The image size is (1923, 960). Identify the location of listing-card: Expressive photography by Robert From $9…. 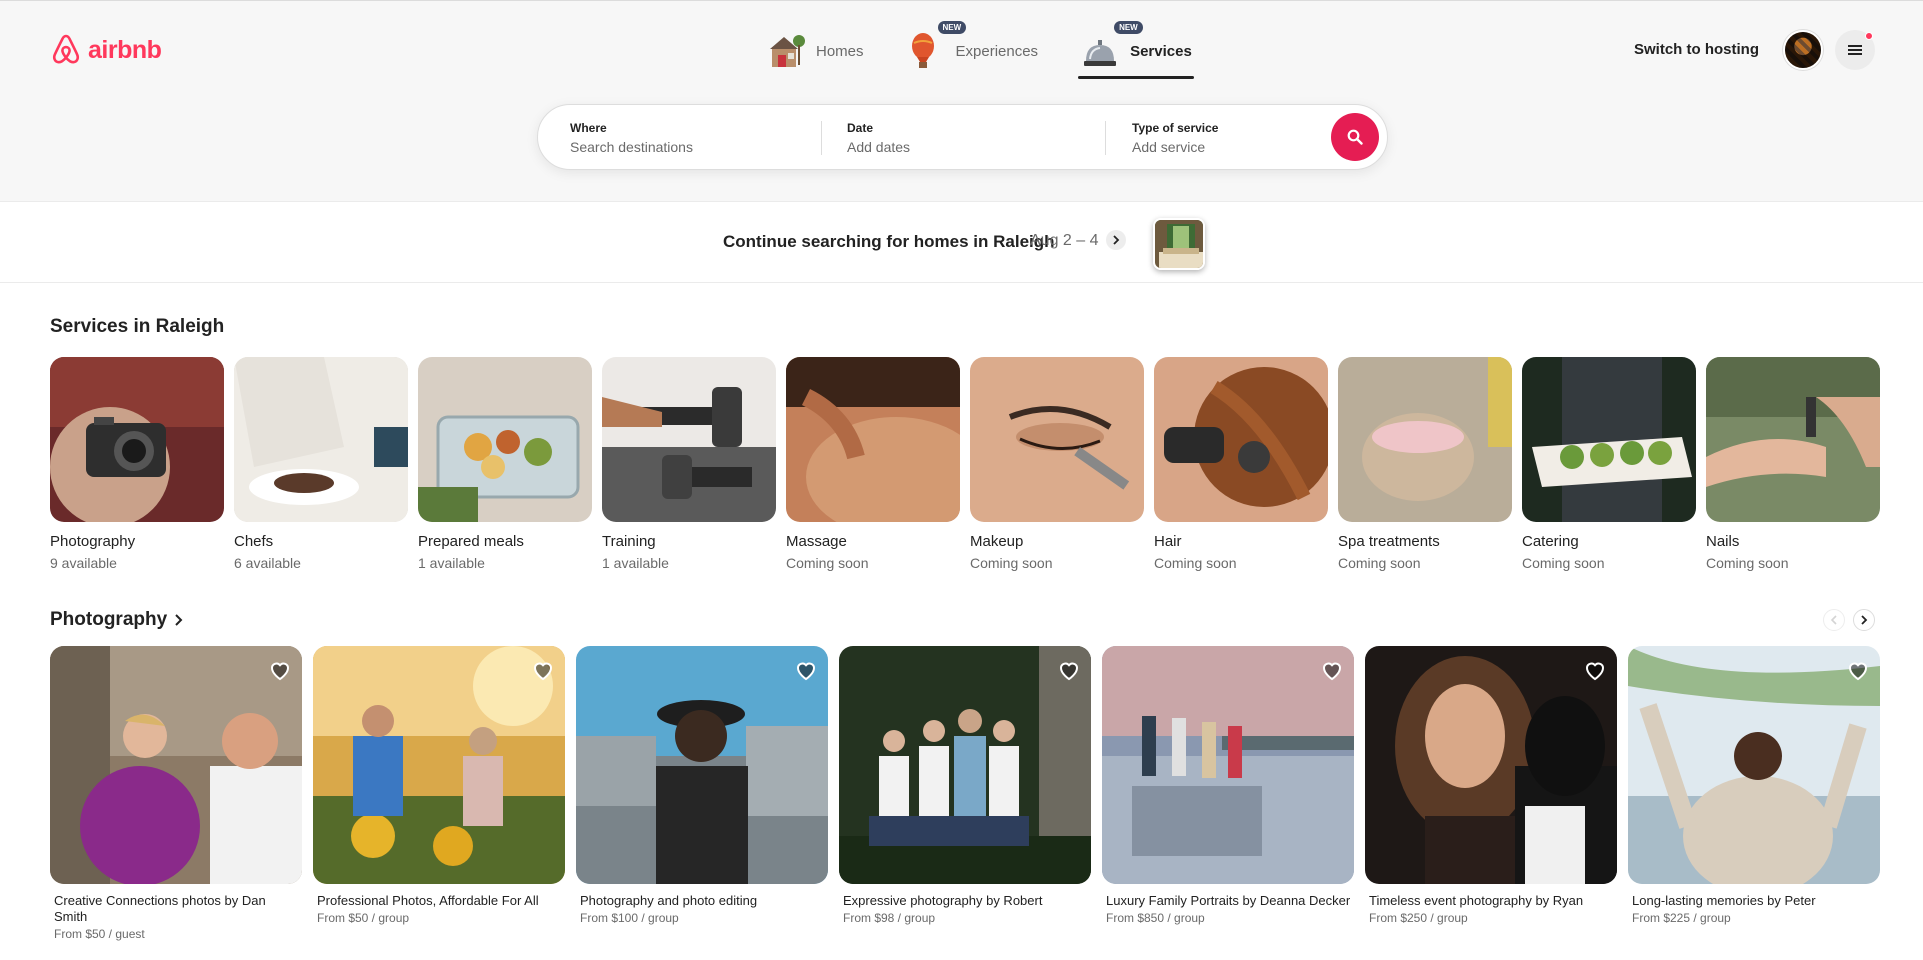
(965, 793).